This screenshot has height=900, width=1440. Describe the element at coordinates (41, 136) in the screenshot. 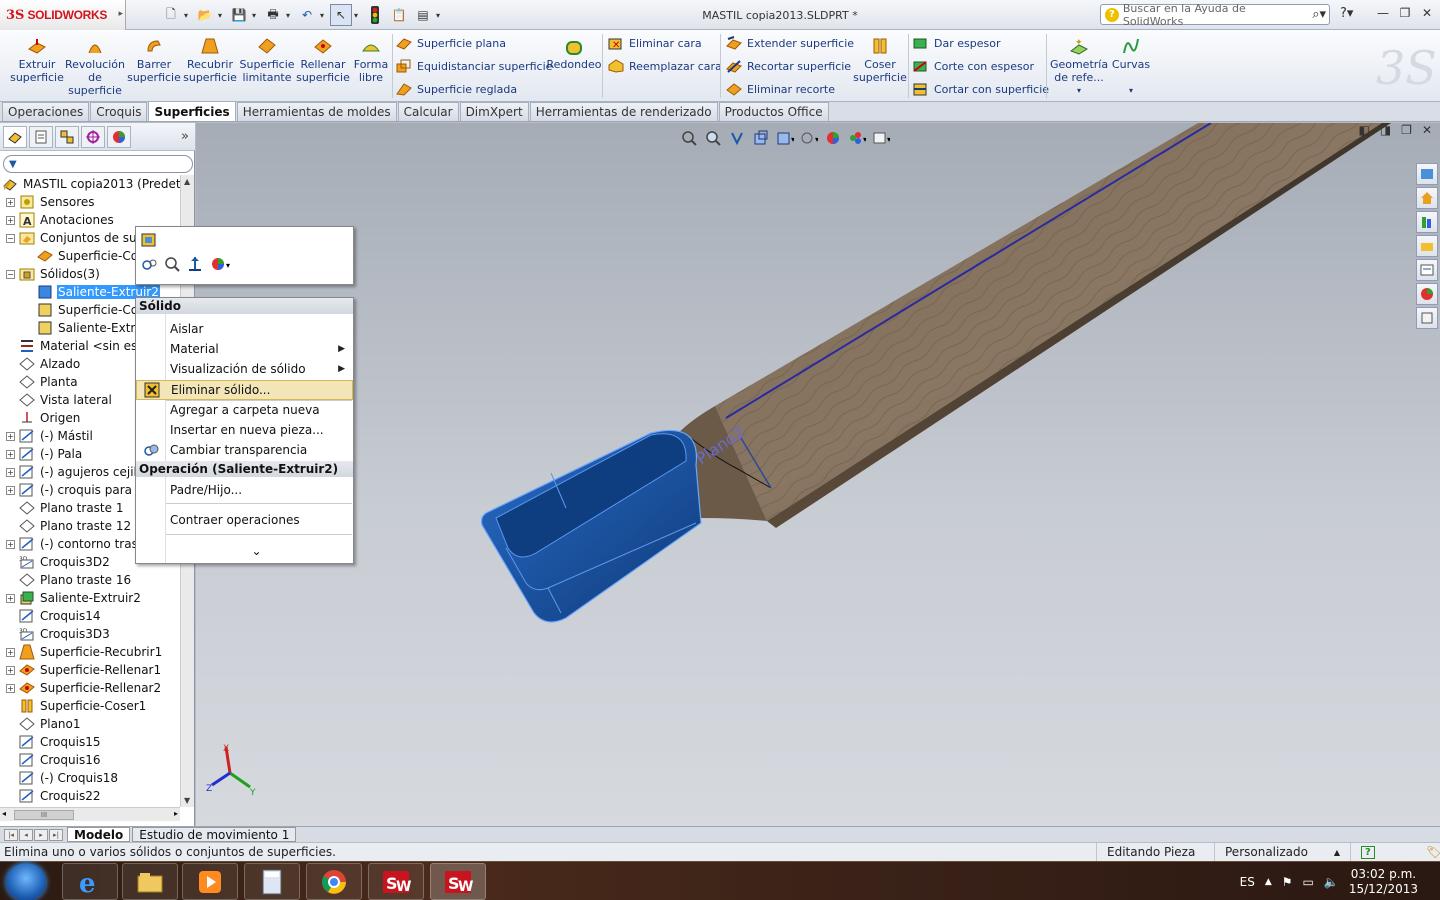

I see `property-manager-icon` at that location.